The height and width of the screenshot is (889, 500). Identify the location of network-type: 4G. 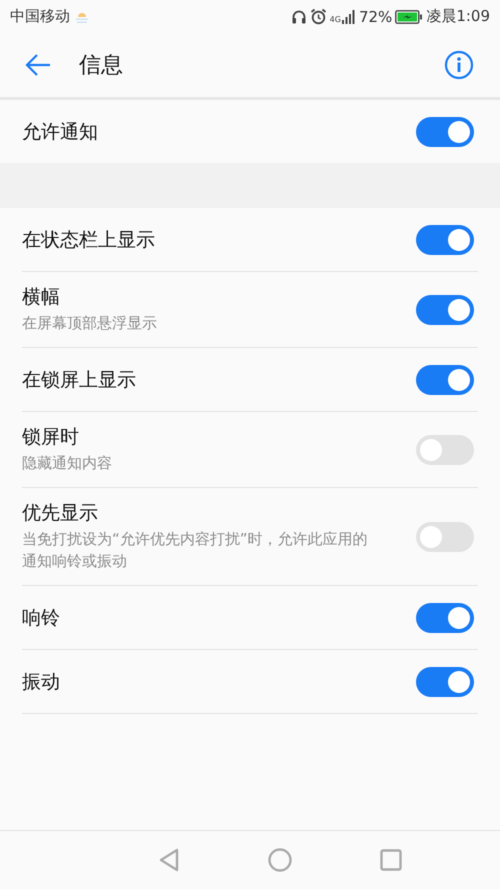
(335, 19).